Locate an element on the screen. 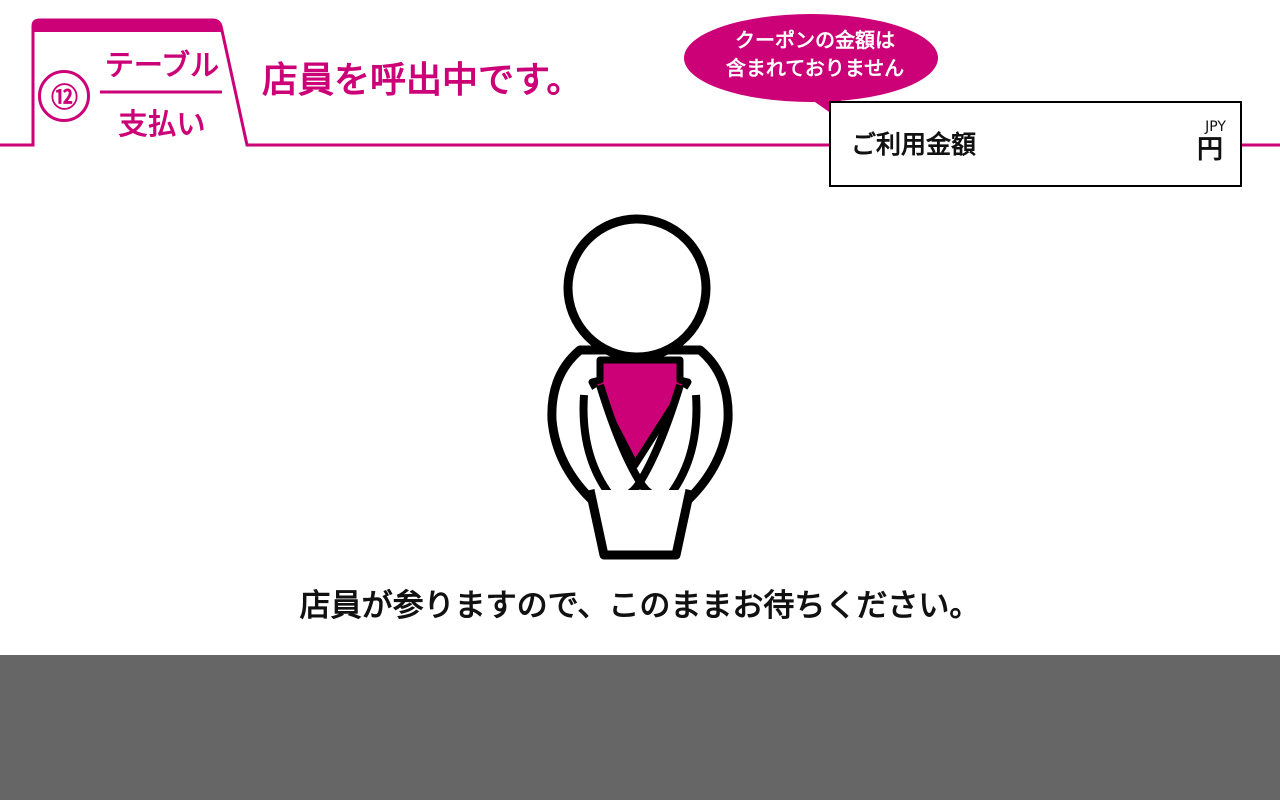  coupon-notice-line2: 含まれておりません is located at coordinates (815, 68).